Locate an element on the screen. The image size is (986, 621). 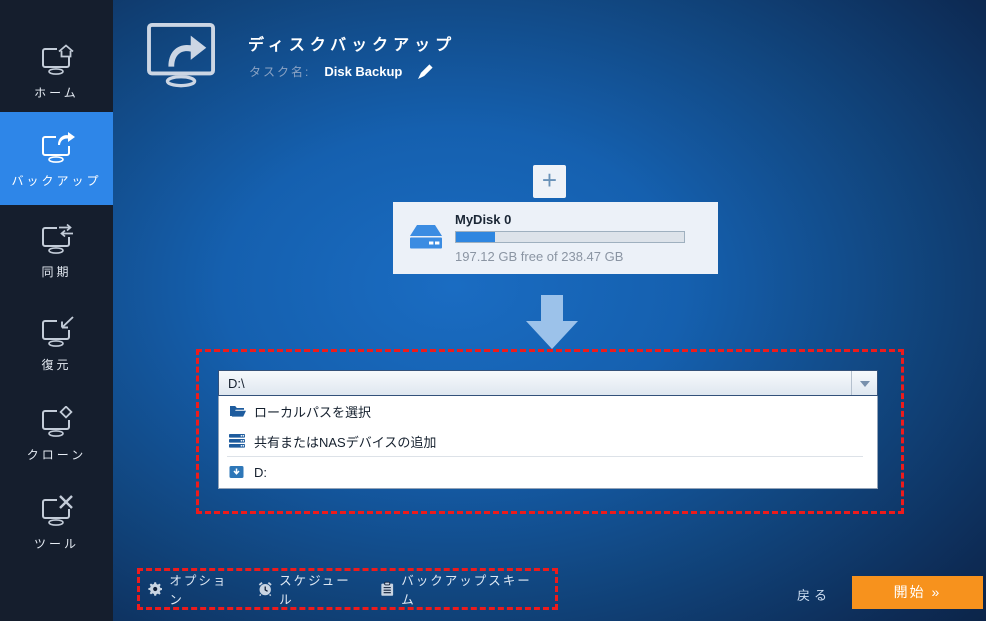
schedule-label: スケジュール is located at coordinates (315, 590).